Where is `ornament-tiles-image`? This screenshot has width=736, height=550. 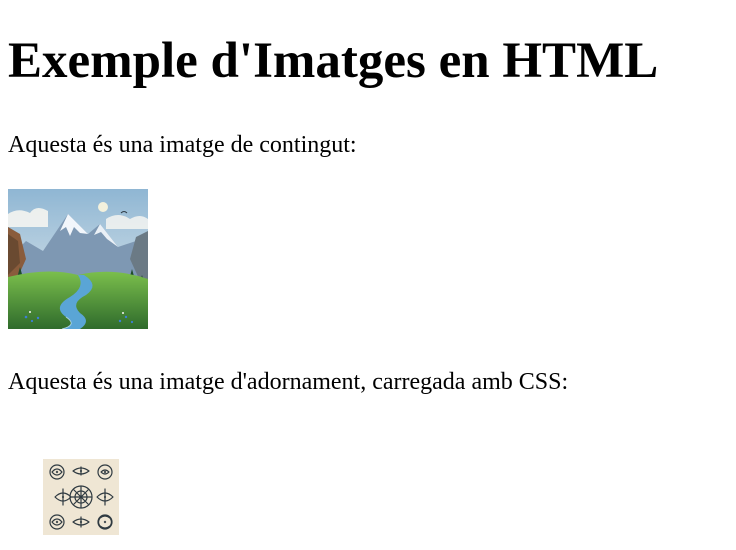 ornament-tiles-image is located at coordinates (81, 497).